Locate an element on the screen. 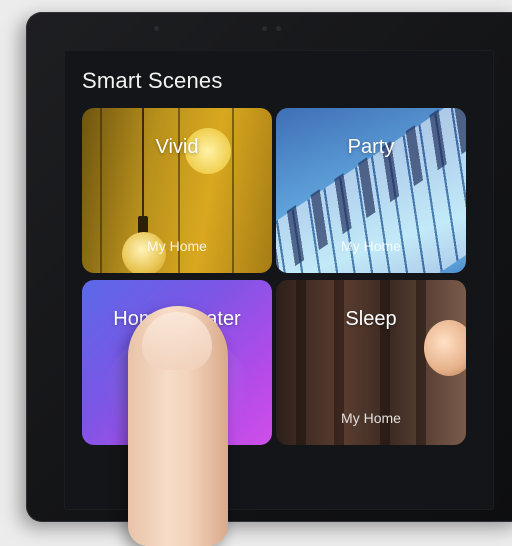 This screenshot has height=546, width=512. scene-card-sleep: Sleep My Home is located at coordinates (371, 362).